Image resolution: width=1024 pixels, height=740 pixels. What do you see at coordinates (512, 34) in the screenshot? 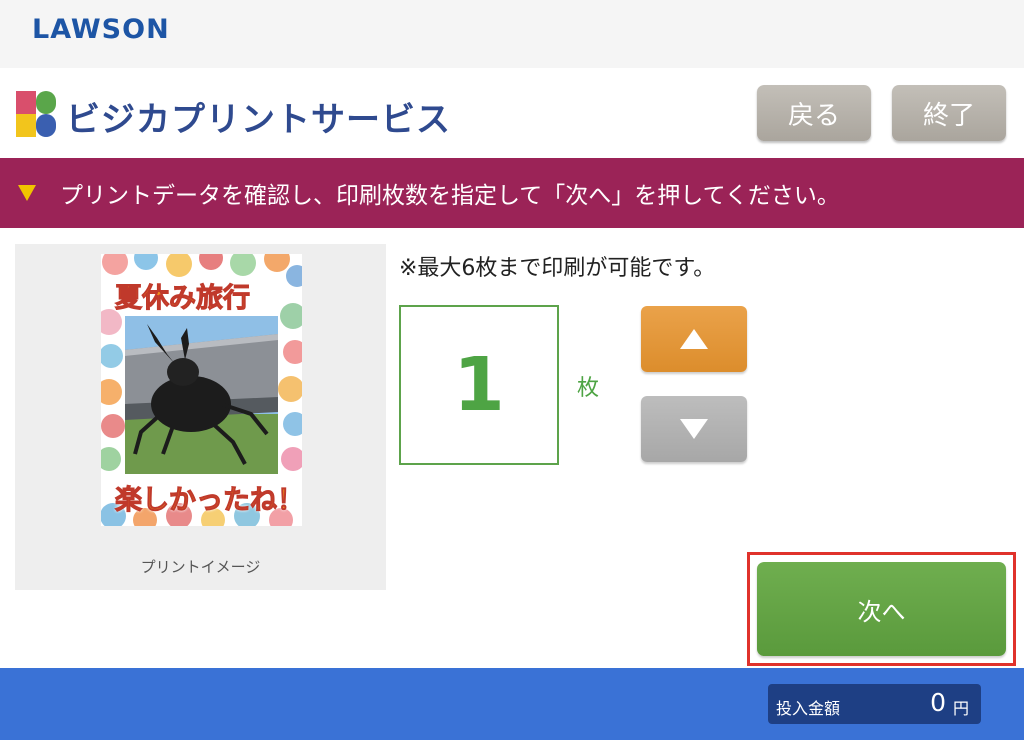
I see `top-bar: LAWSON` at bounding box center [512, 34].